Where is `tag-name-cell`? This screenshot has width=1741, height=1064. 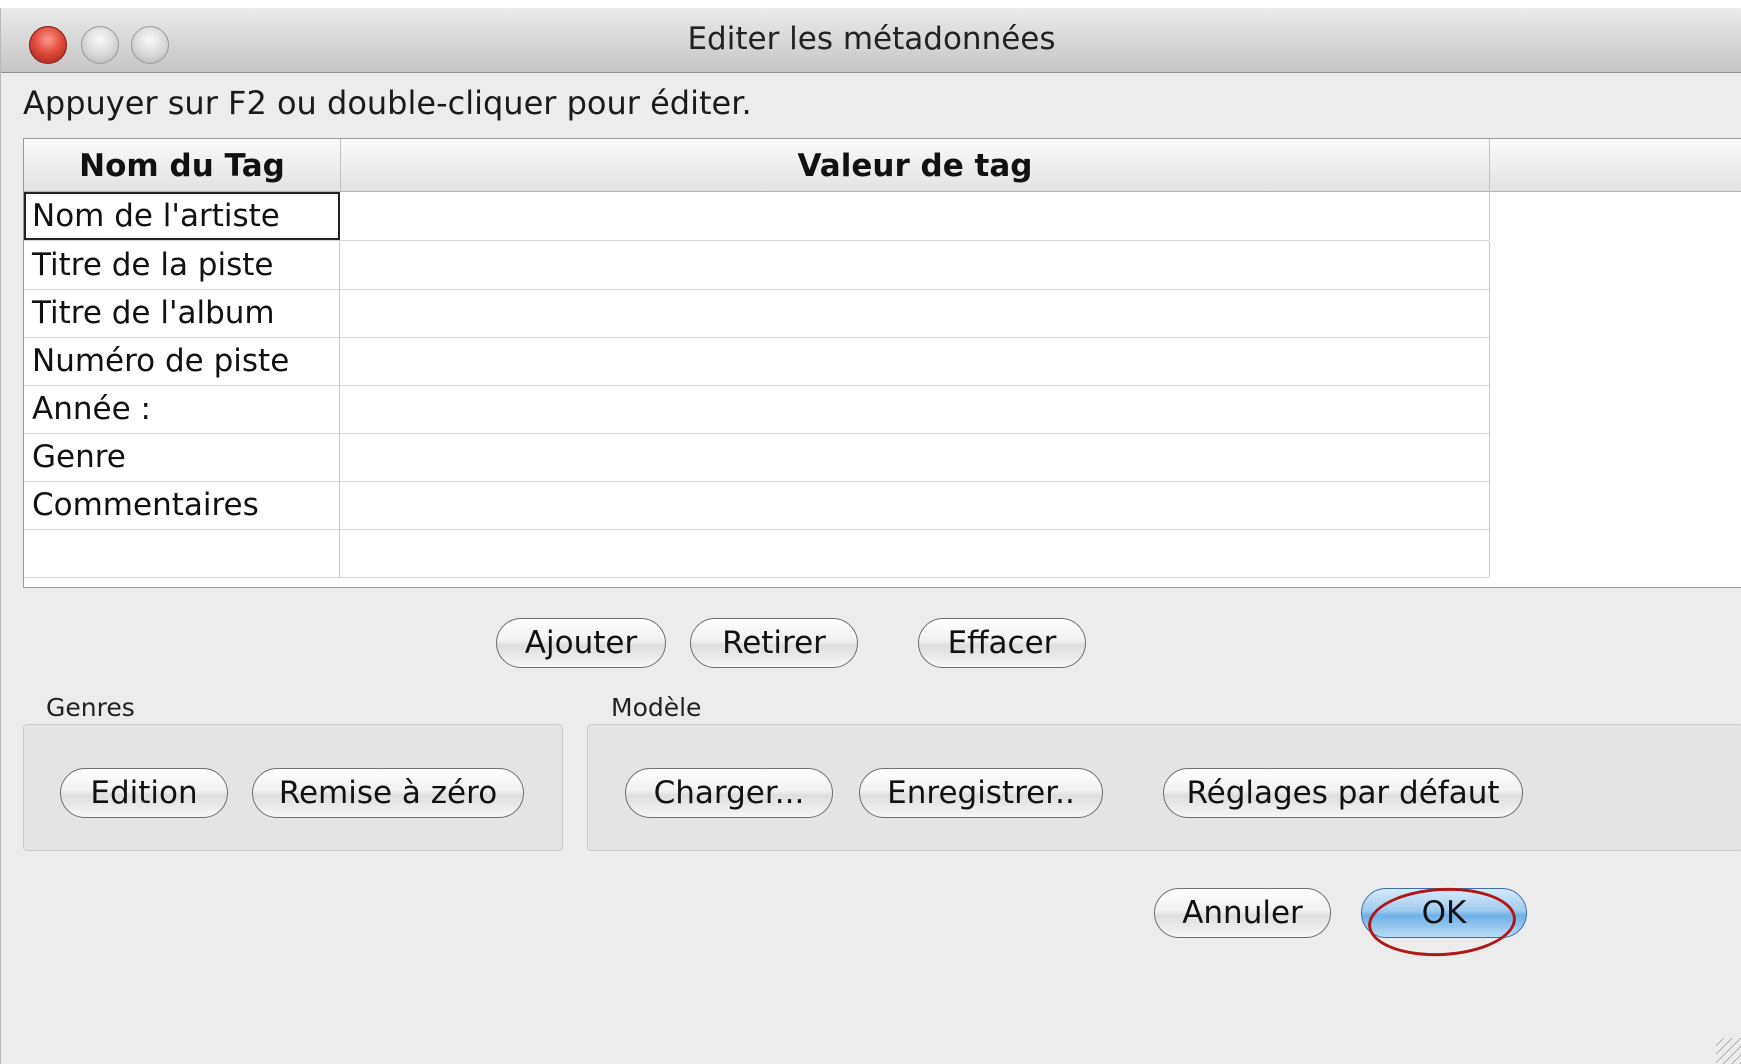 tag-name-cell is located at coordinates (182, 553).